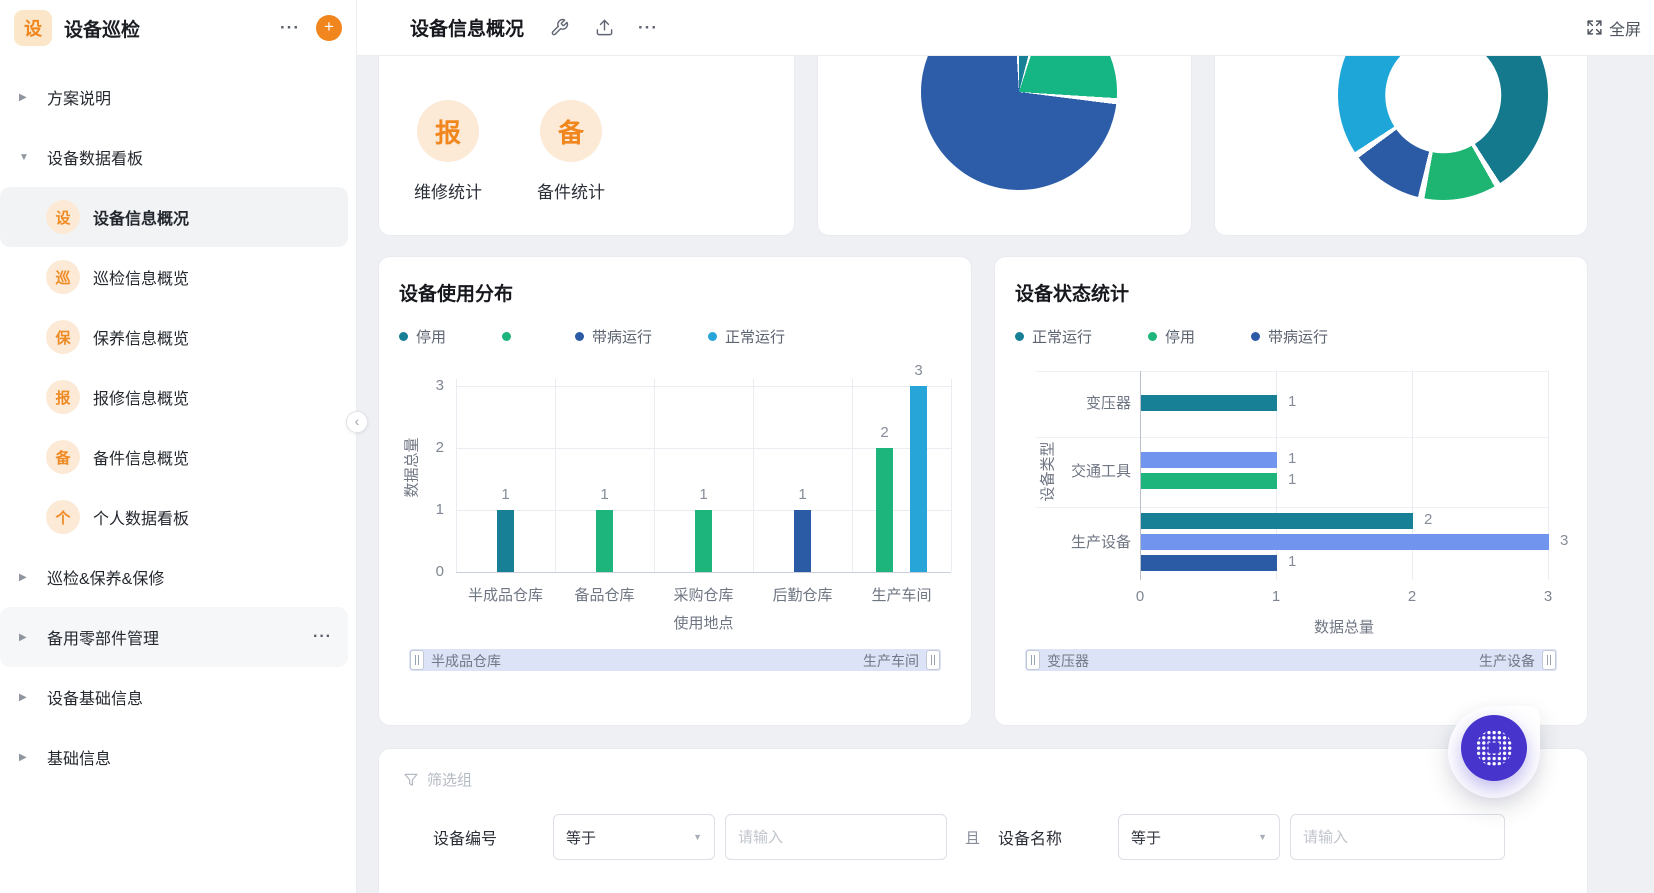  What do you see at coordinates (178, 157) in the screenshot?
I see `sidebar-item-device-dashboard: ▼ 设备数据看板` at bounding box center [178, 157].